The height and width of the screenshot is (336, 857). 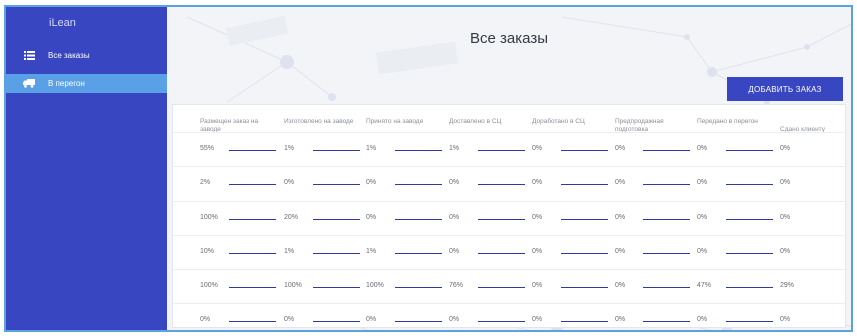 I want to click on column-header: Принято на заводе, so click(x=395, y=121).